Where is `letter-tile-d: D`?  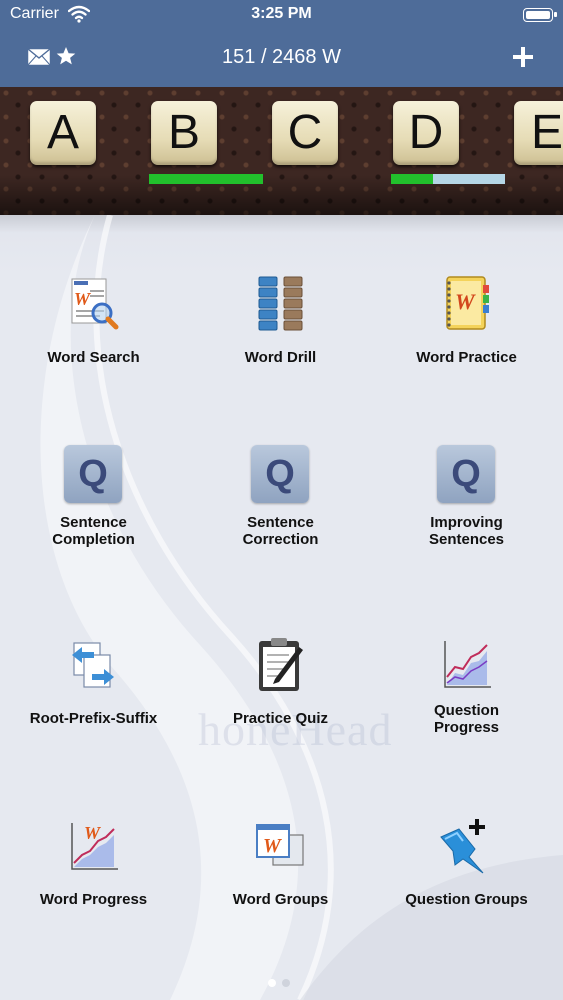
letter-tile-d: D is located at coordinates (426, 133).